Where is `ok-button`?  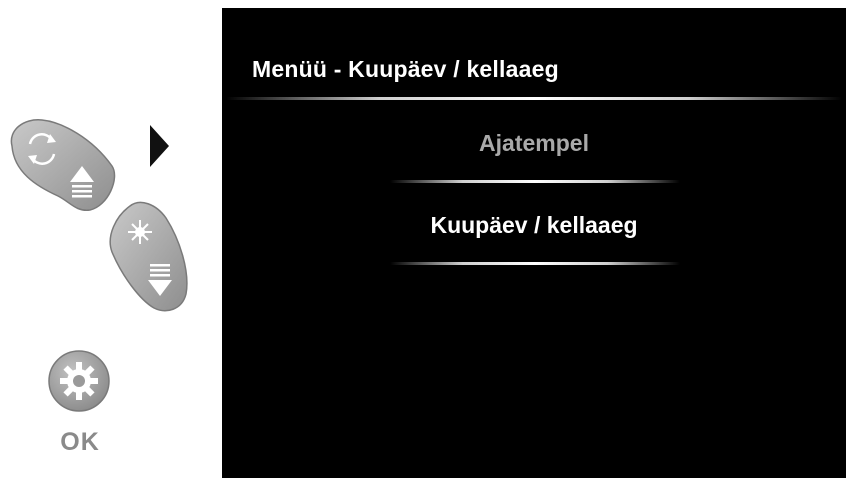 ok-button is located at coordinates (79, 383).